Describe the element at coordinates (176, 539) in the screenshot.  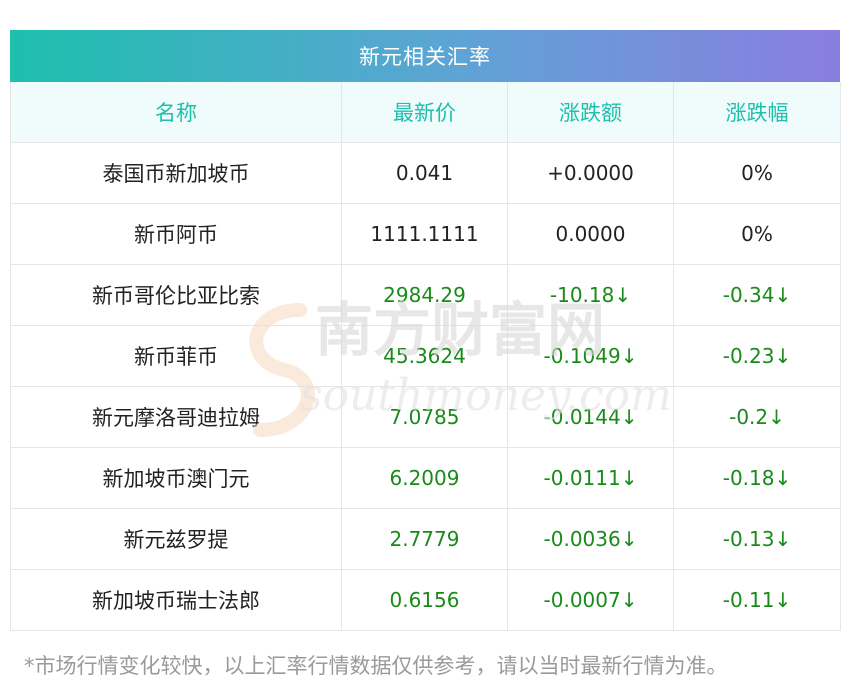
I see `currency-pair-name: 新元兹罗提` at that location.